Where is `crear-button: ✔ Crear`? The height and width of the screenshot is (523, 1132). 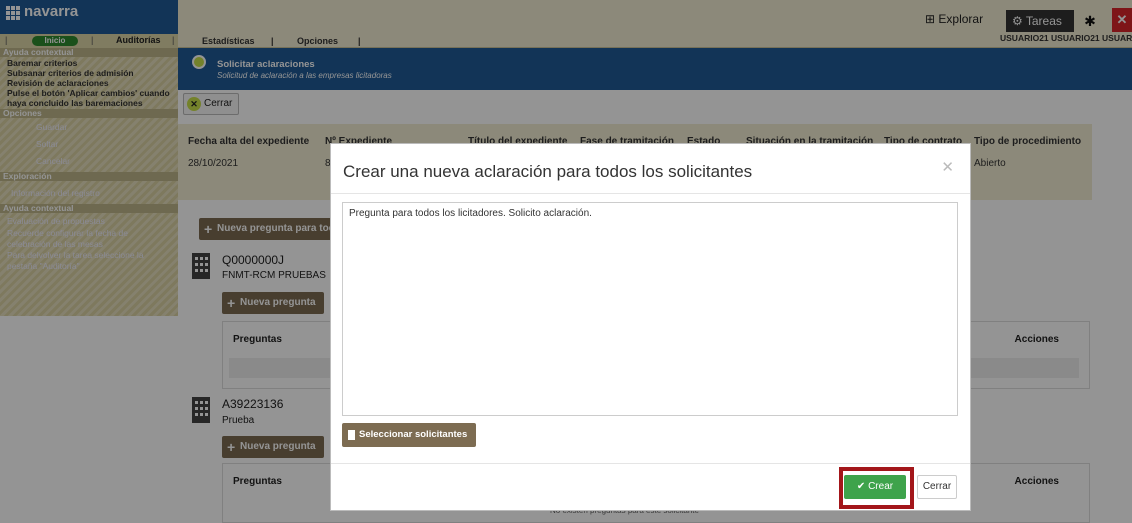 crear-button: ✔ Crear is located at coordinates (875, 487).